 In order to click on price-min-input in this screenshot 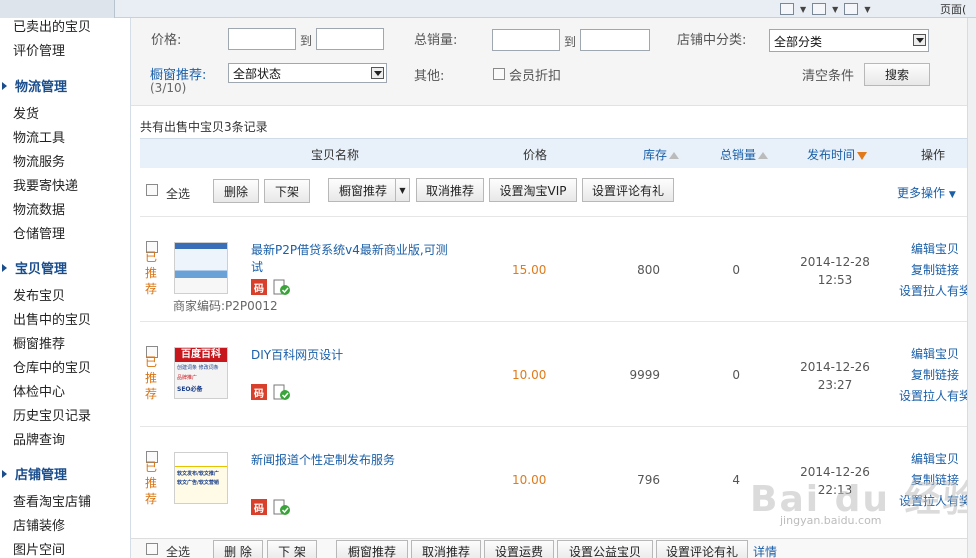, I will do `click(262, 39)`.